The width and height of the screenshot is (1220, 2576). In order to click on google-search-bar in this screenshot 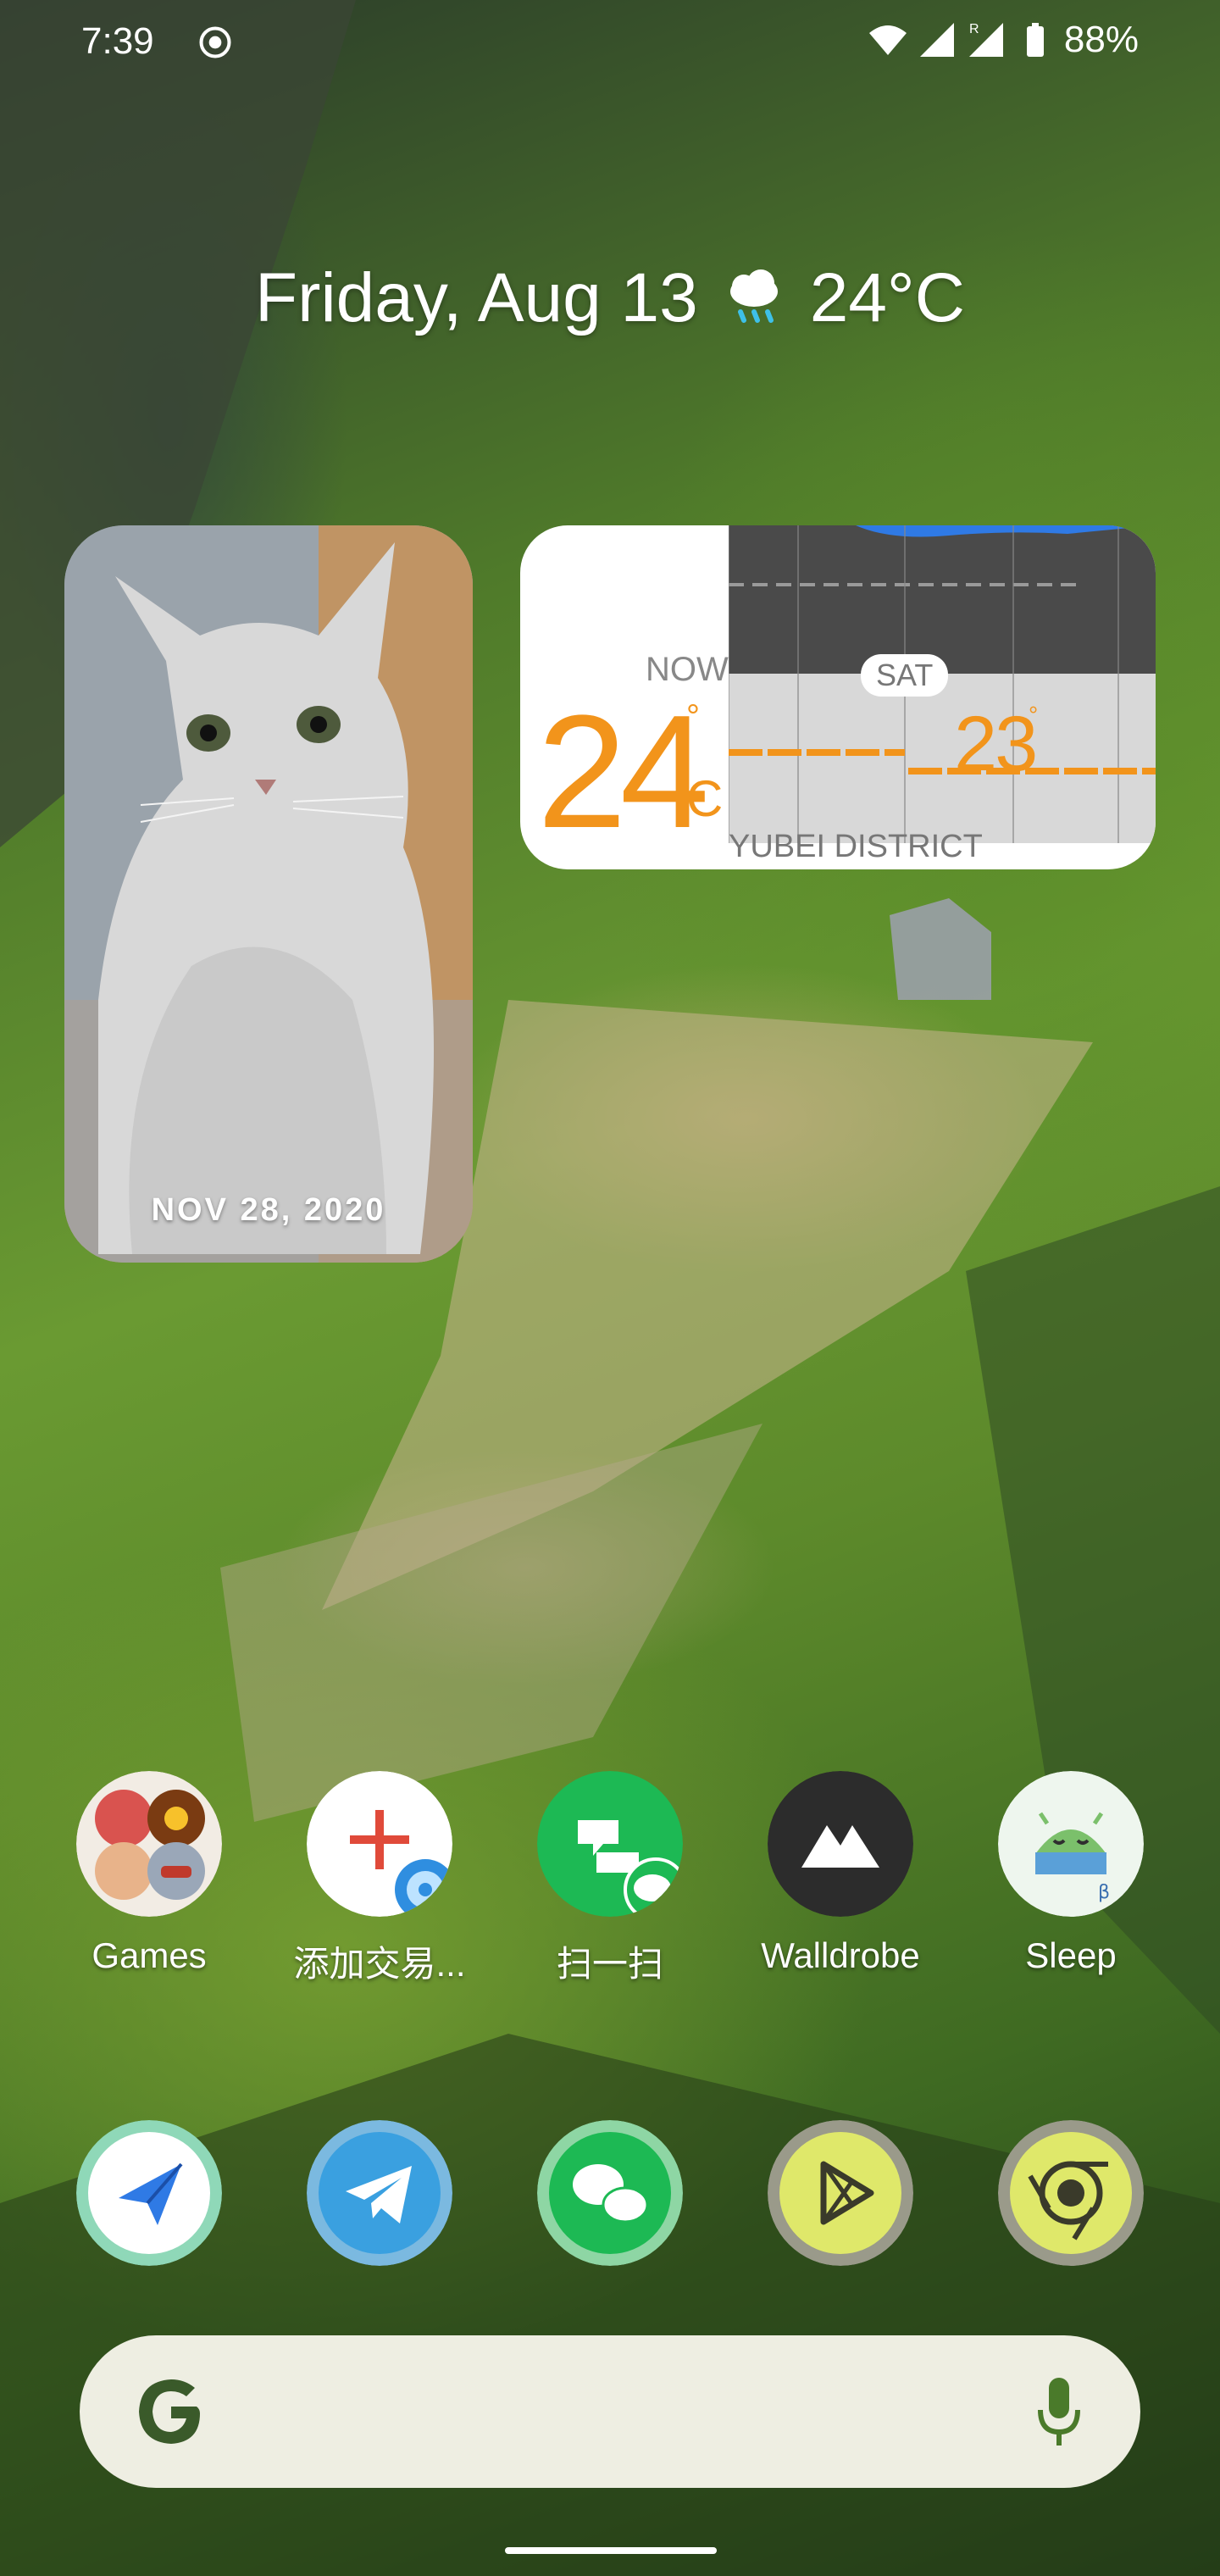, I will do `click(610, 2411)`.